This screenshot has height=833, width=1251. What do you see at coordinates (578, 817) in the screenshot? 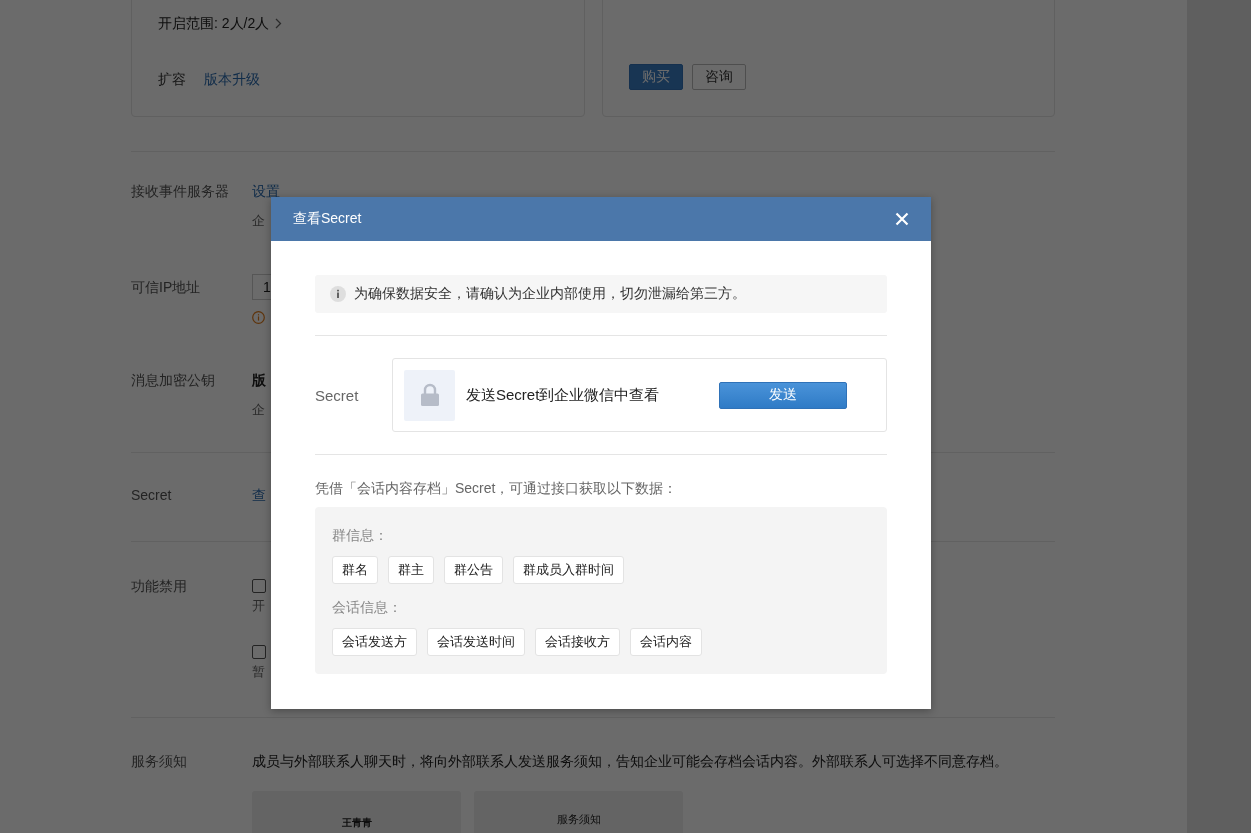
I see `preview-title: 服务须知` at bounding box center [578, 817].